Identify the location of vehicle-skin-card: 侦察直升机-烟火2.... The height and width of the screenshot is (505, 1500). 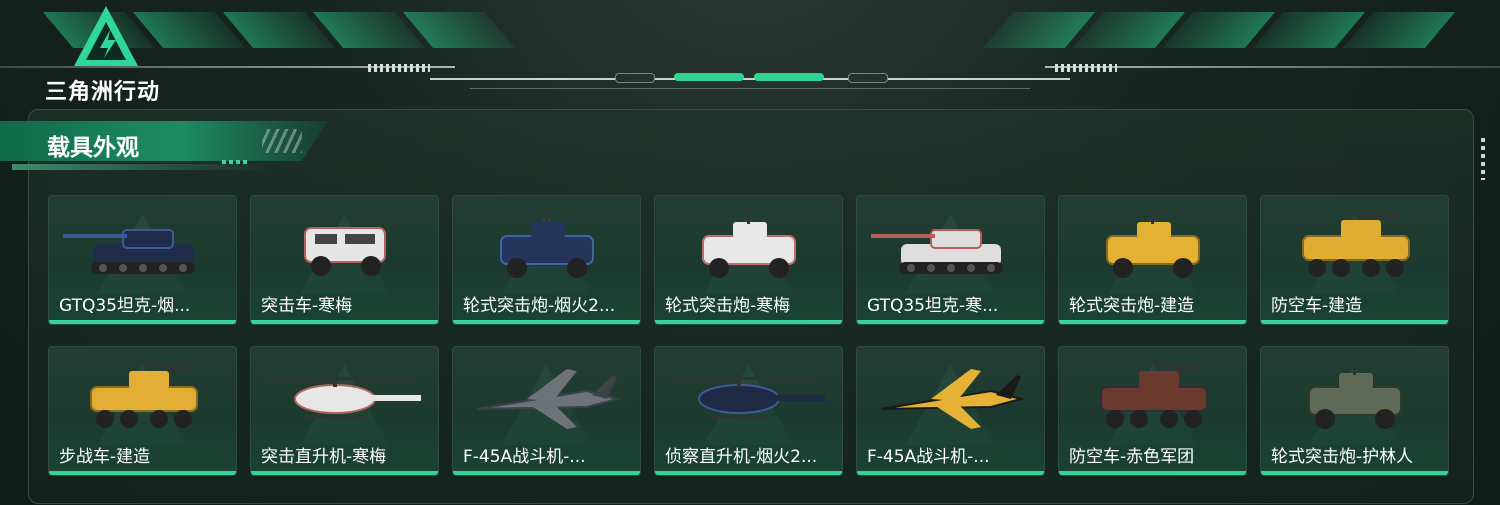
(748, 411).